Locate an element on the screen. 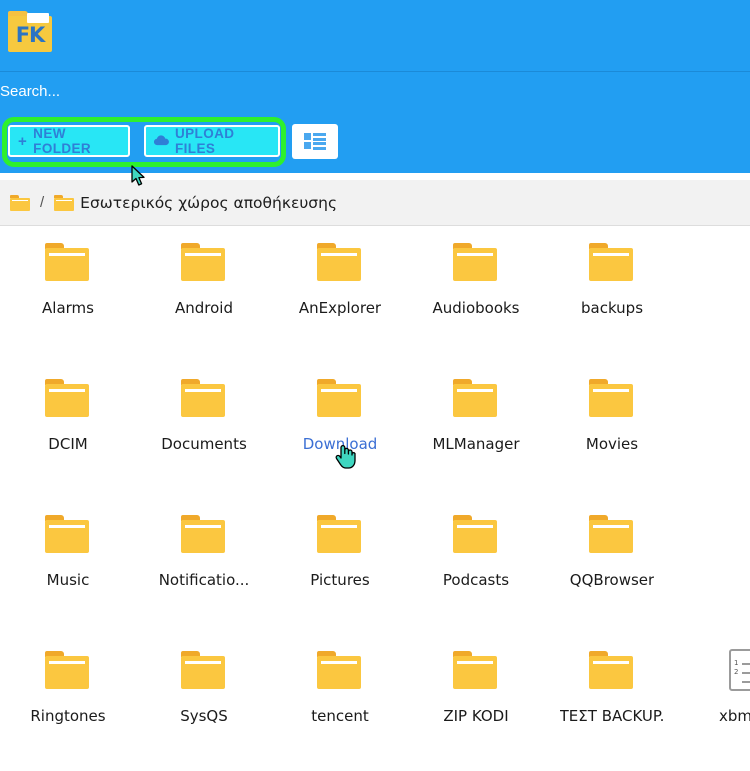 This screenshot has height=771, width=750. item-label: Documents is located at coordinates (204, 444).